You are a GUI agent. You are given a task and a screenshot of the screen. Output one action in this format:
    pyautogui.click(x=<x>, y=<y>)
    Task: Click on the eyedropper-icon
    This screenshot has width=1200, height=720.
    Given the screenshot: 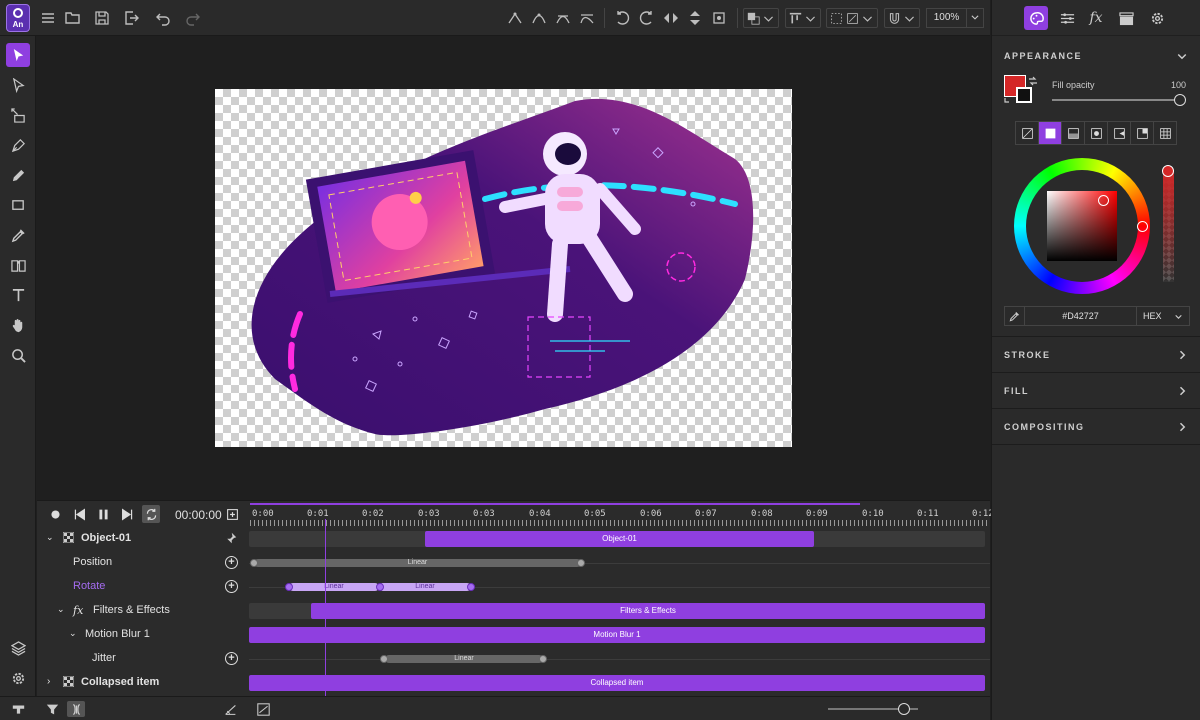 What is the action you would take?
    pyautogui.click(x=1015, y=316)
    